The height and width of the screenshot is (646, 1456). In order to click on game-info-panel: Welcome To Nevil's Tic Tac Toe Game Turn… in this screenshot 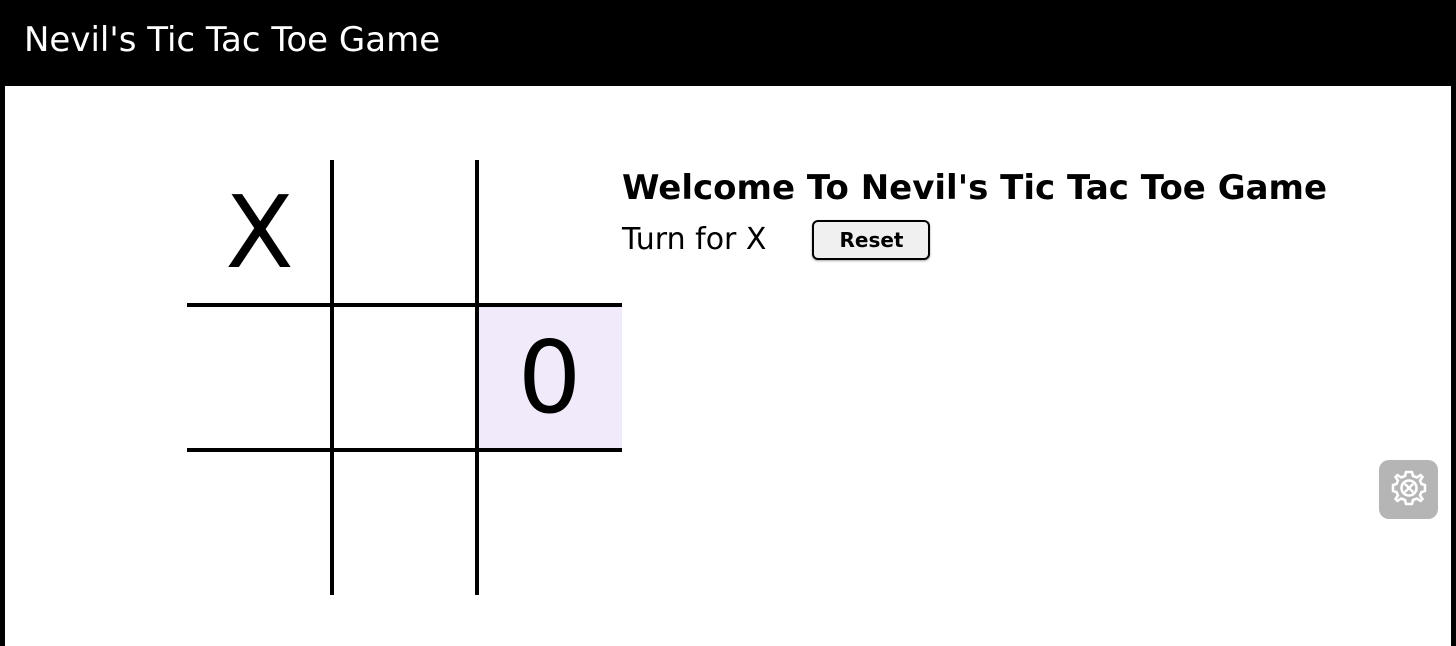, I will do `click(975, 212)`.